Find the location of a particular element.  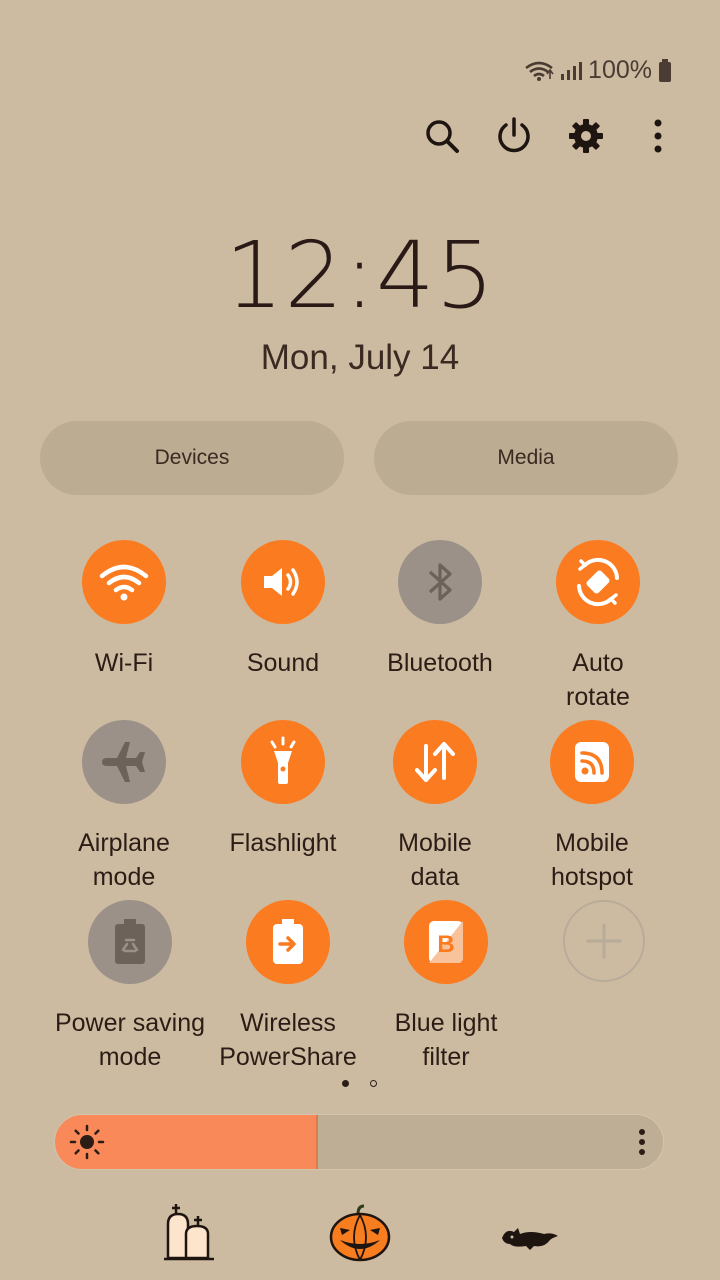

power-button is located at coordinates (514, 136).